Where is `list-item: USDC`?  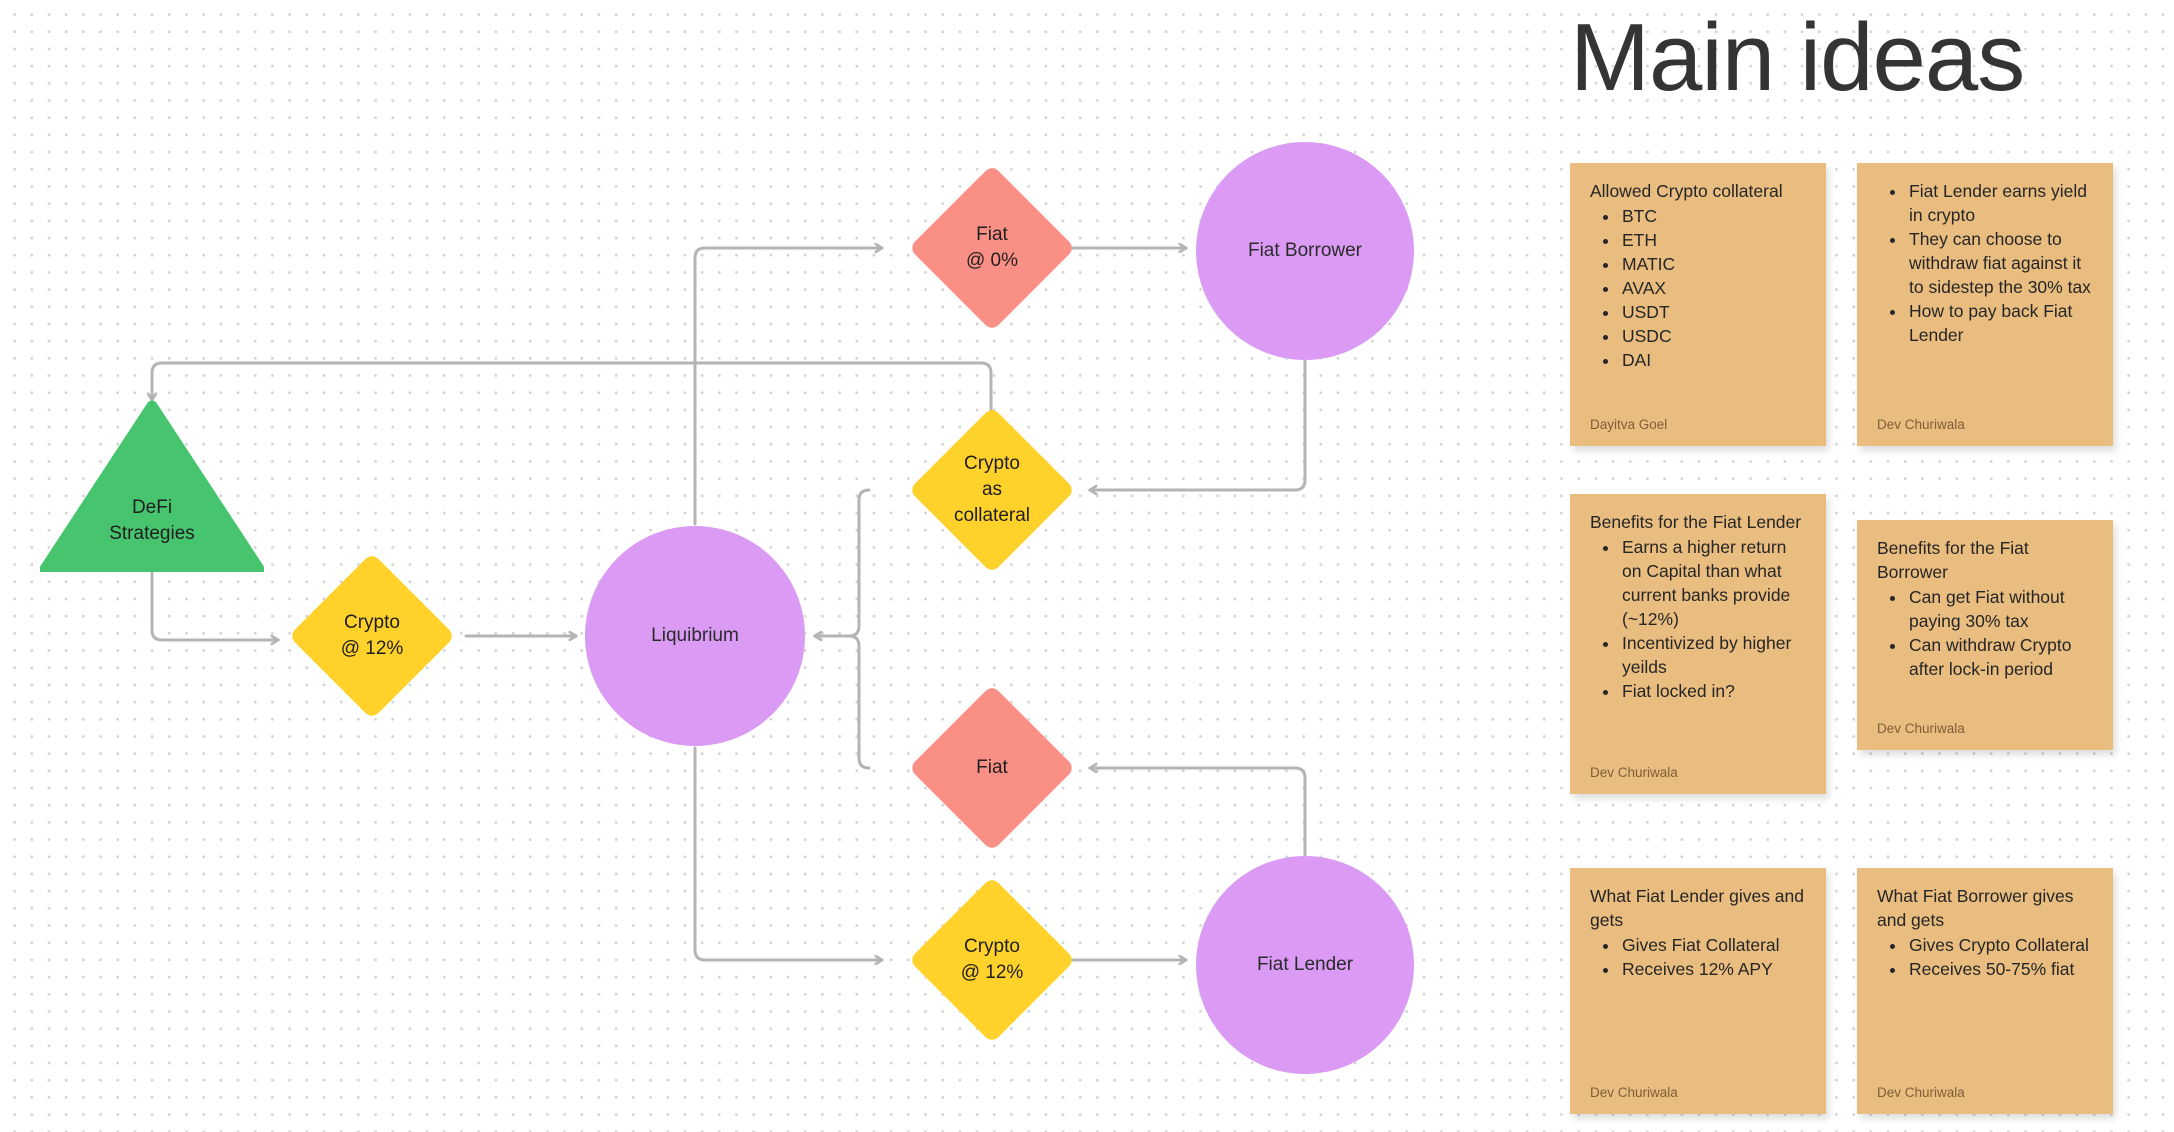
list-item: USDC is located at coordinates (1713, 337).